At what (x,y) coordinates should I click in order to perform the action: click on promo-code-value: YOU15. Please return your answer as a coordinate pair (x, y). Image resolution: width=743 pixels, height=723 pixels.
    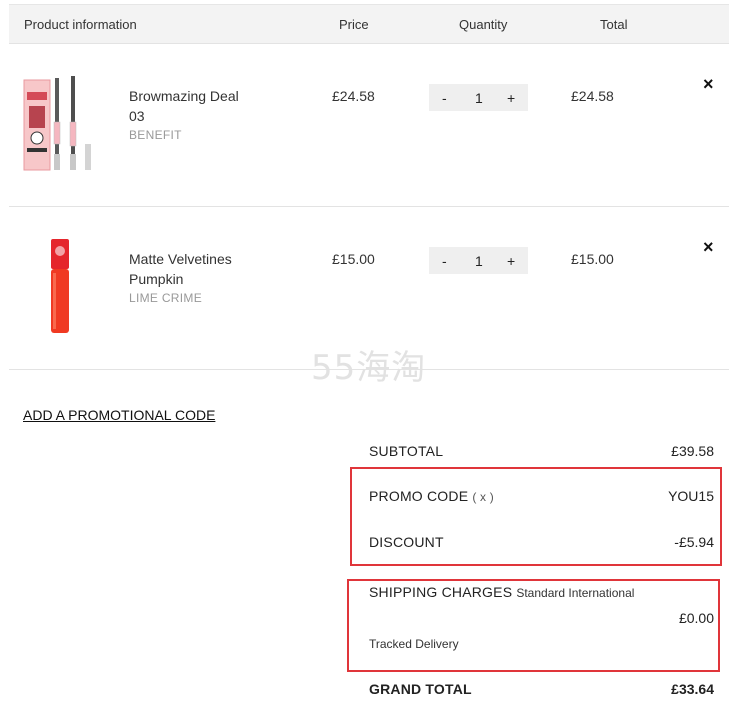
    Looking at the image, I should click on (691, 496).